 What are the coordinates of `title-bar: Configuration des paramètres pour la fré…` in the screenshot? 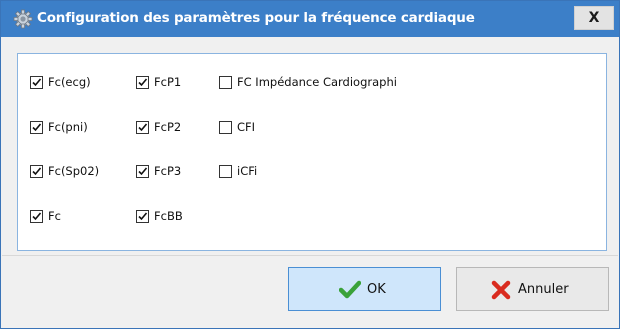 It's located at (310, 19).